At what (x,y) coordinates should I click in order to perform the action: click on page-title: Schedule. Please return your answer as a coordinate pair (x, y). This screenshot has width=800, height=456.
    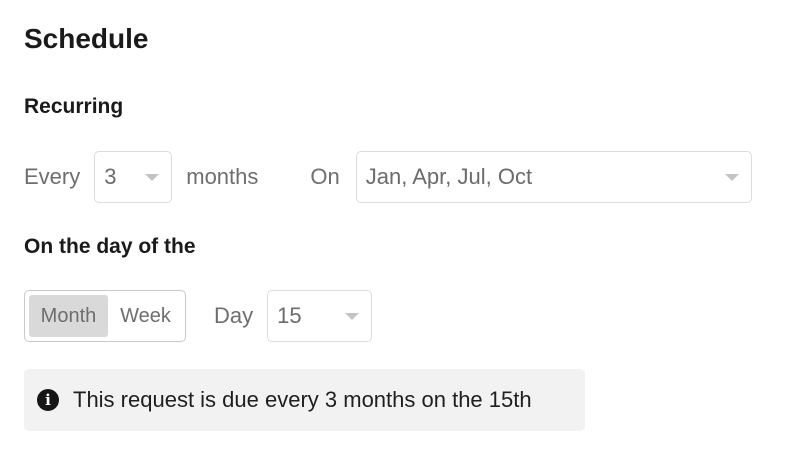
    Looking at the image, I should click on (86, 38).